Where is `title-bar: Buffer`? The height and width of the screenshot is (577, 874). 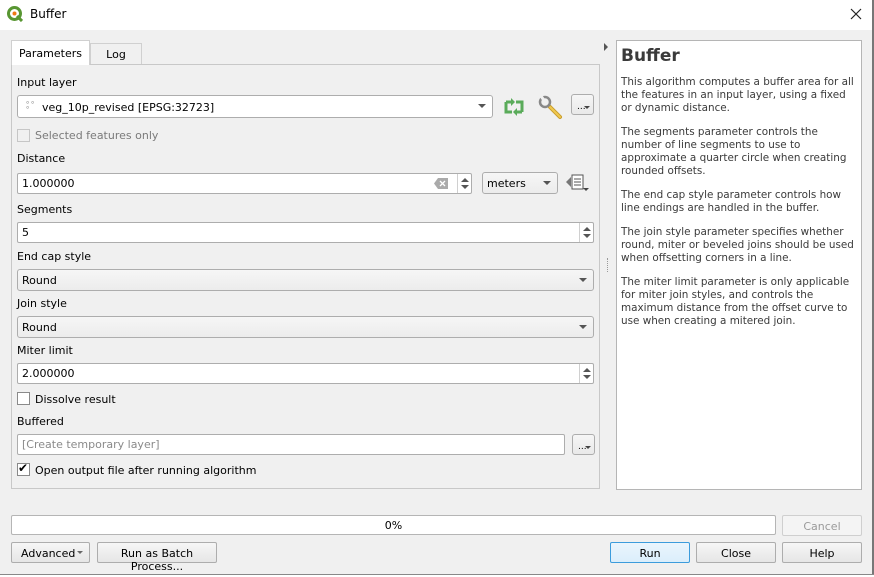
title-bar: Buffer is located at coordinates (437, 15).